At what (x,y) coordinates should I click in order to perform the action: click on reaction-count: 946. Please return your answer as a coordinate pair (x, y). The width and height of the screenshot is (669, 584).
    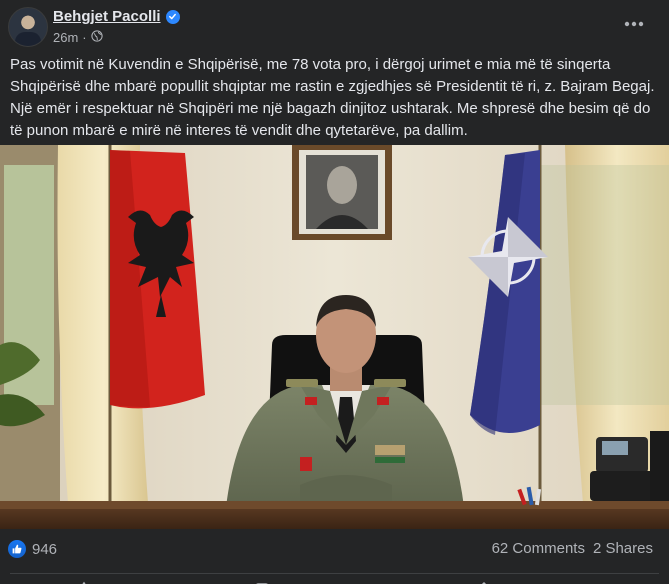
    Looking at the image, I should click on (45, 549).